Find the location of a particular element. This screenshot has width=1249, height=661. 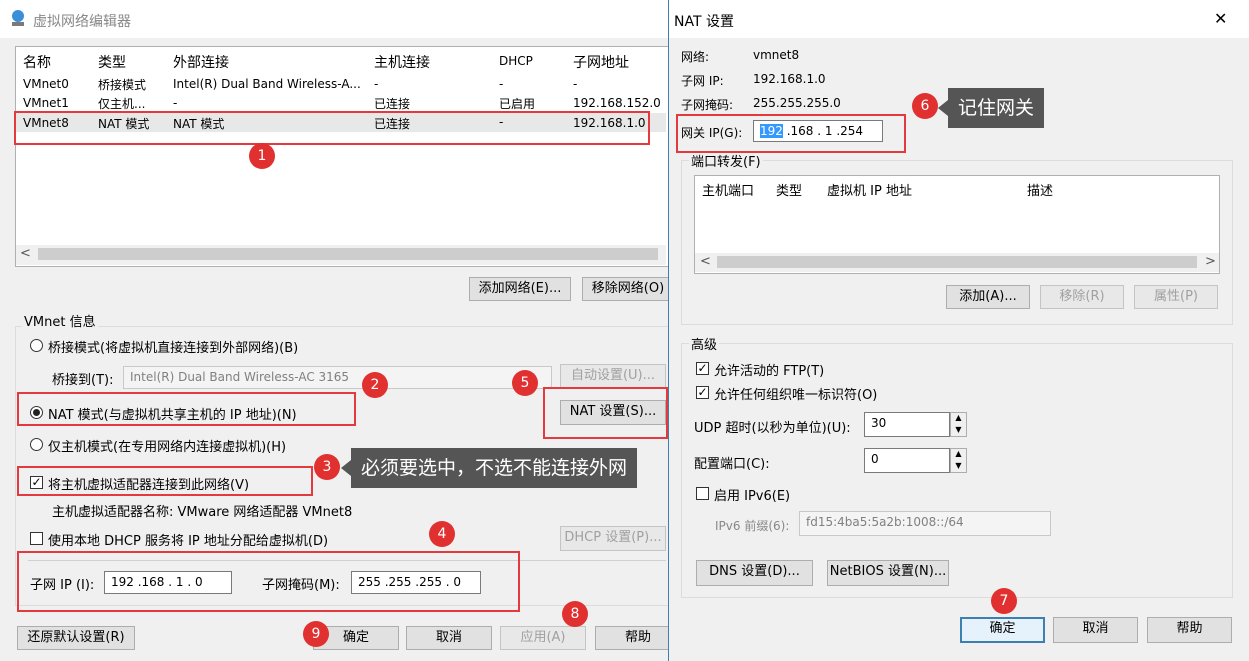

ipv6-prefix-label: IPv6 前缀(6): is located at coordinates (752, 526).